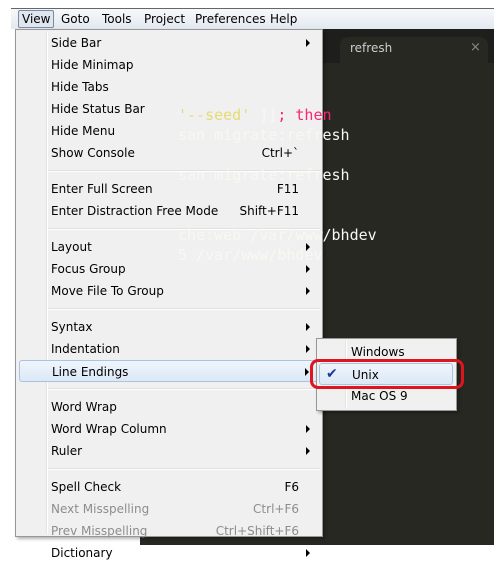 The width and height of the screenshot is (504, 564). I want to click on menu-goto: Goto, so click(75, 19).